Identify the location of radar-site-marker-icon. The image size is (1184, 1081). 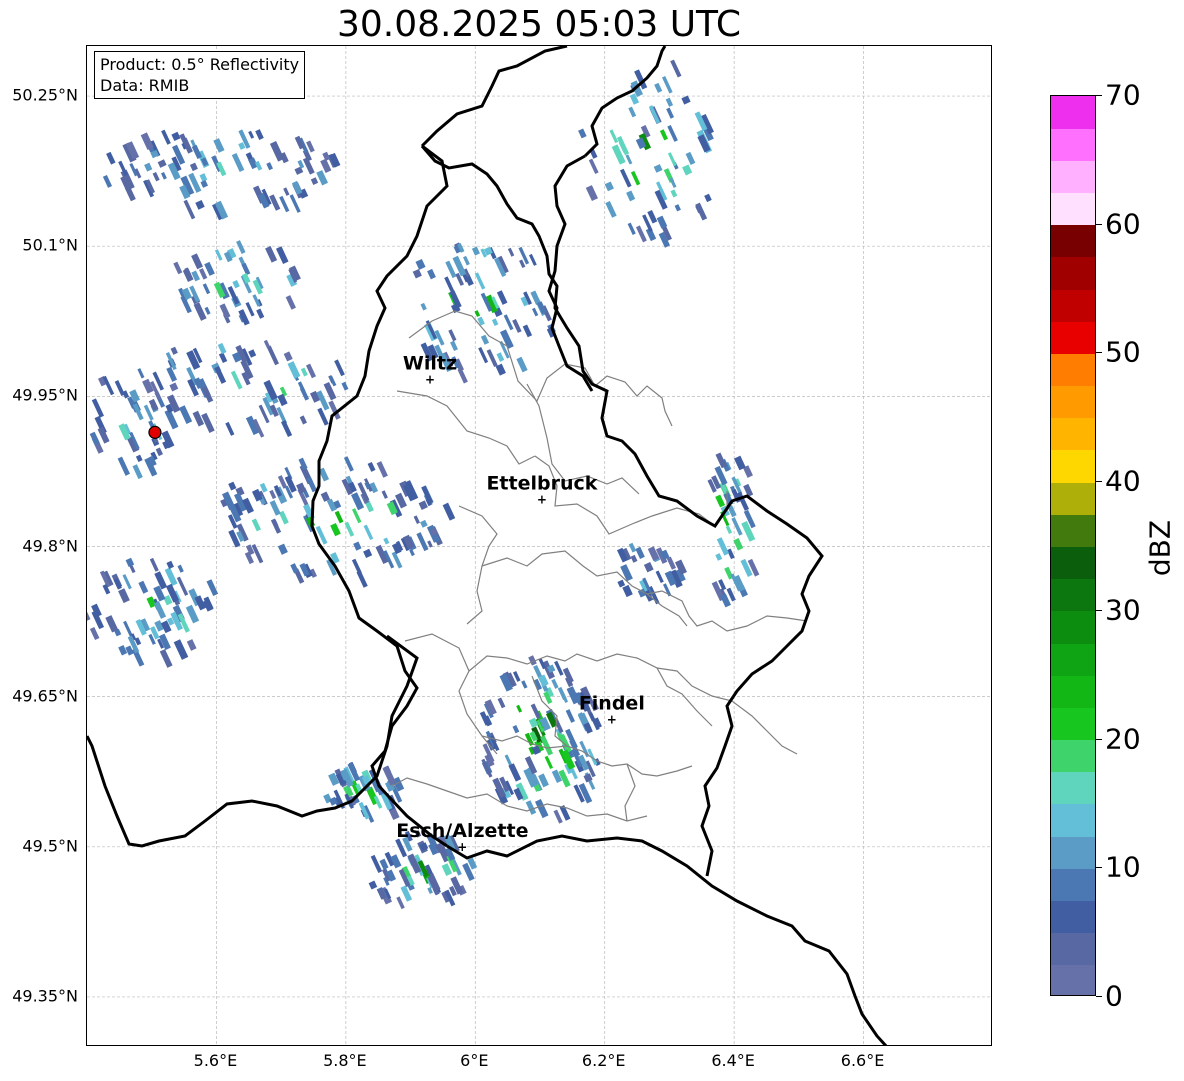
(155, 432).